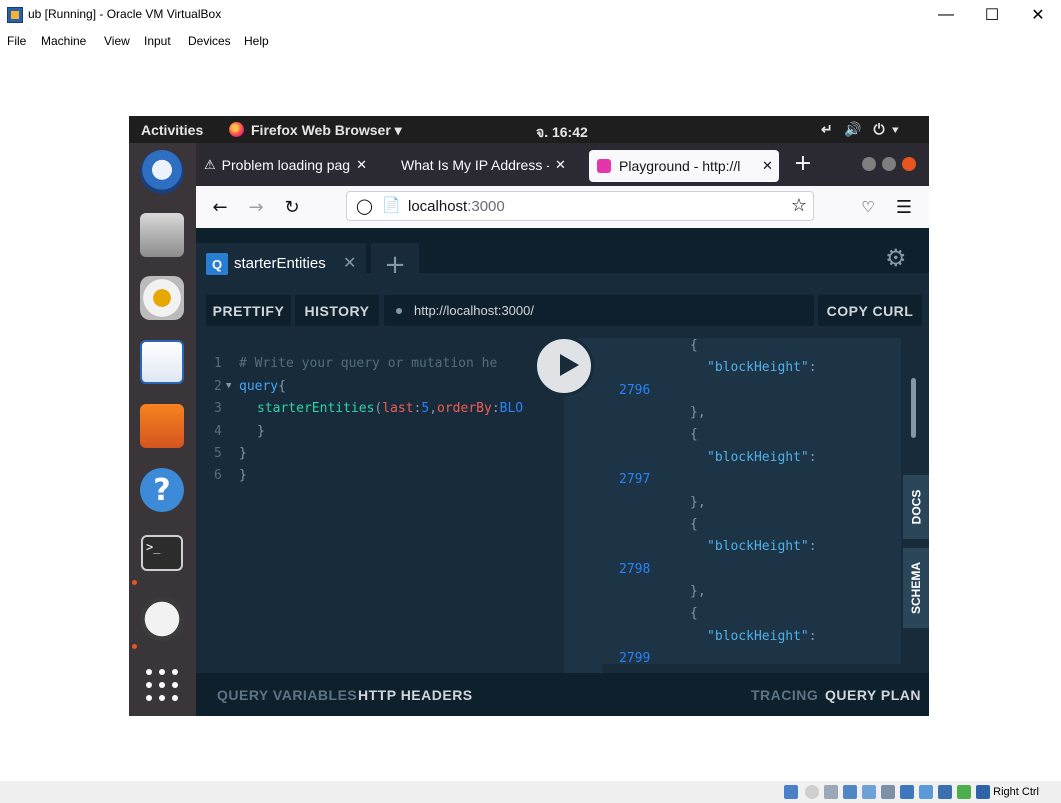  Describe the element at coordinates (162, 619) in the screenshot. I see `updater-icon` at that location.